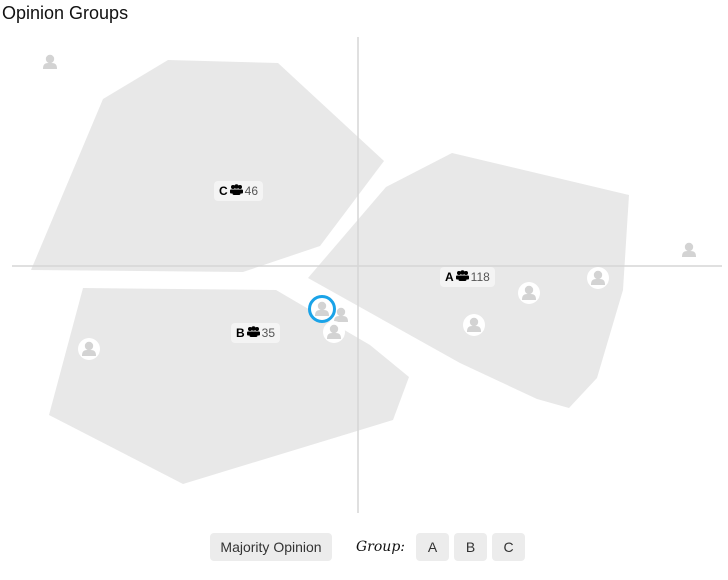 This screenshot has height=580, width=728. I want to click on group-a-label: A 118, so click(467, 277).